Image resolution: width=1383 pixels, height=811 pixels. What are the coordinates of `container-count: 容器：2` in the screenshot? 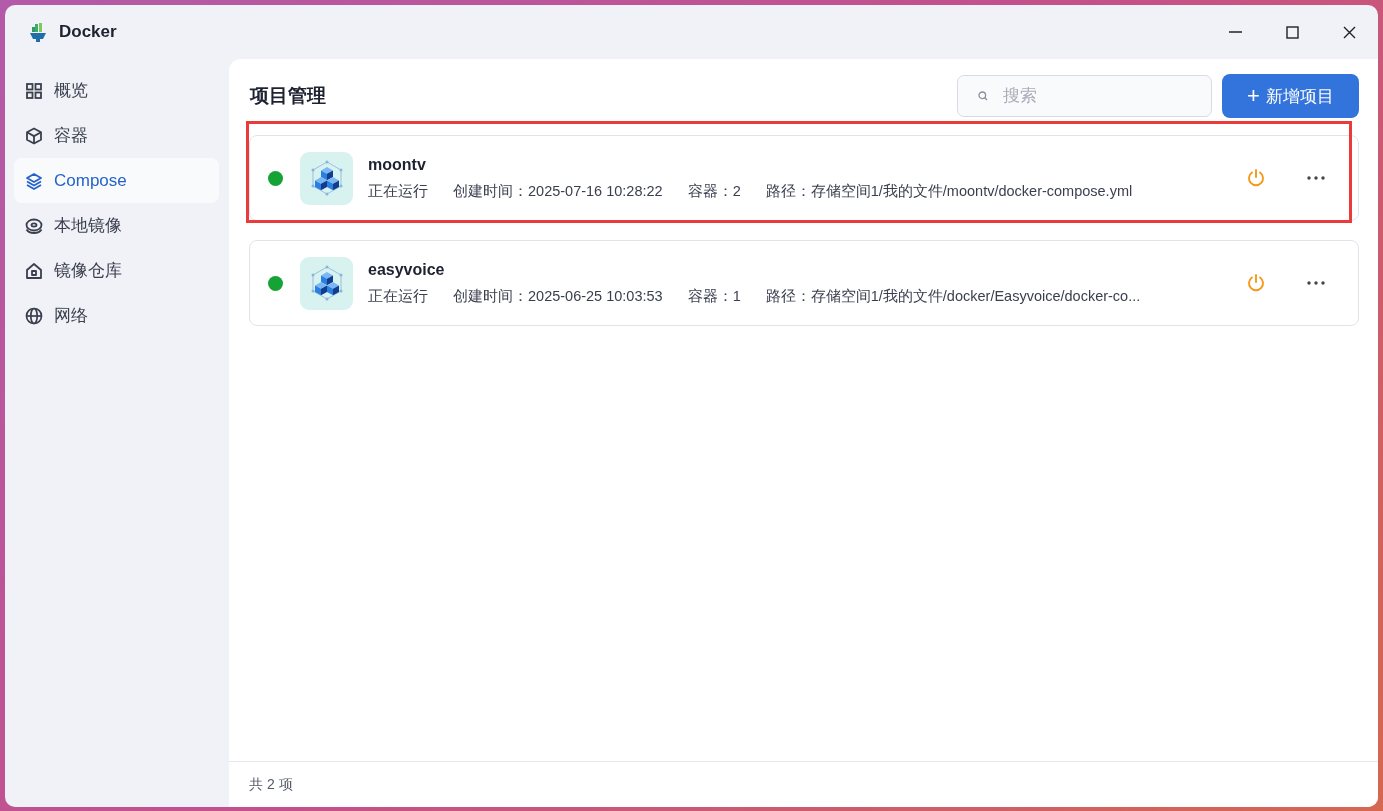 It's located at (714, 191).